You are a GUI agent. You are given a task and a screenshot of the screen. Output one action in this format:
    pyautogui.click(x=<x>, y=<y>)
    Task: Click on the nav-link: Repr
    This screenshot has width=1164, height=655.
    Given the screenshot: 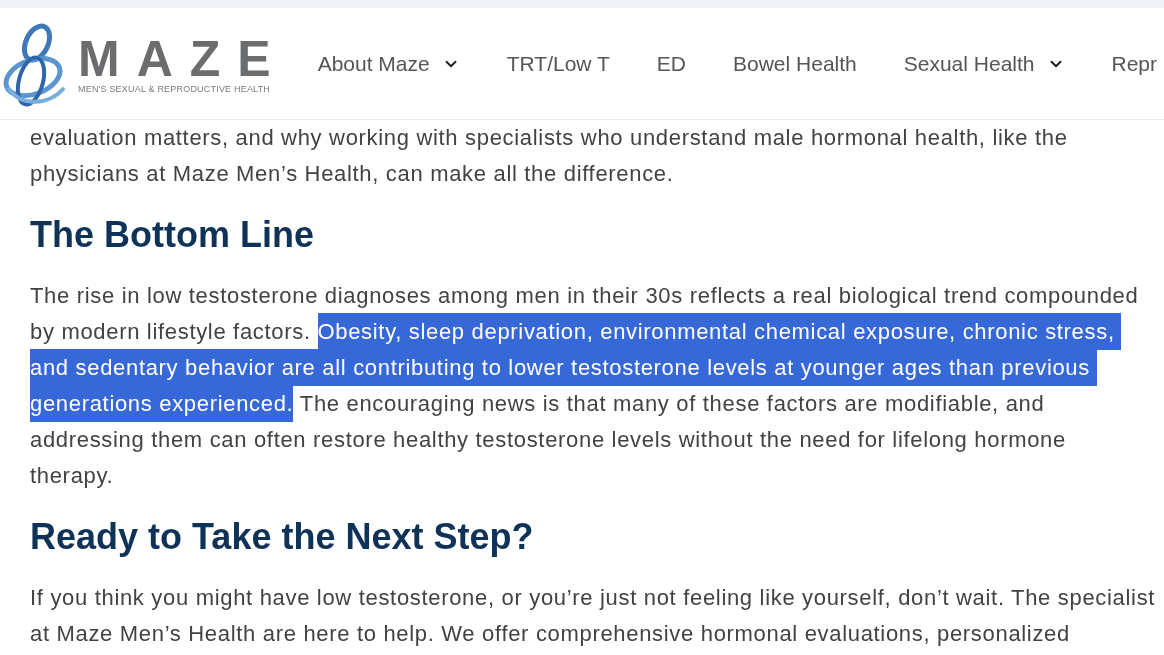 What is the action you would take?
    pyautogui.click(x=1134, y=63)
    